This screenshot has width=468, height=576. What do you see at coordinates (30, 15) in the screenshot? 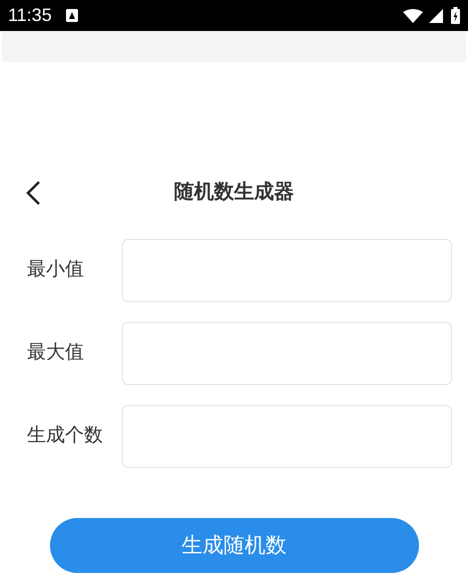
I see `status-time: 11:35` at bounding box center [30, 15].